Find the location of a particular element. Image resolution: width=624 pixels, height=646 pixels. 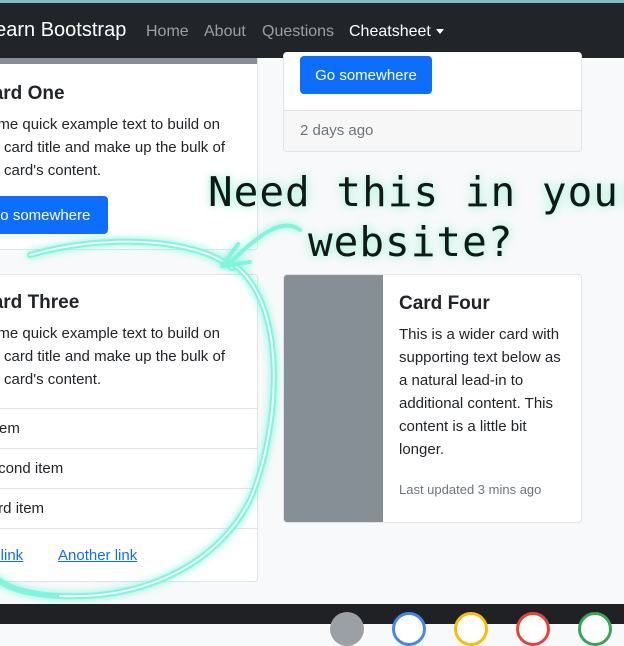

card-title: Card Three is located at coordinates (40, 302).